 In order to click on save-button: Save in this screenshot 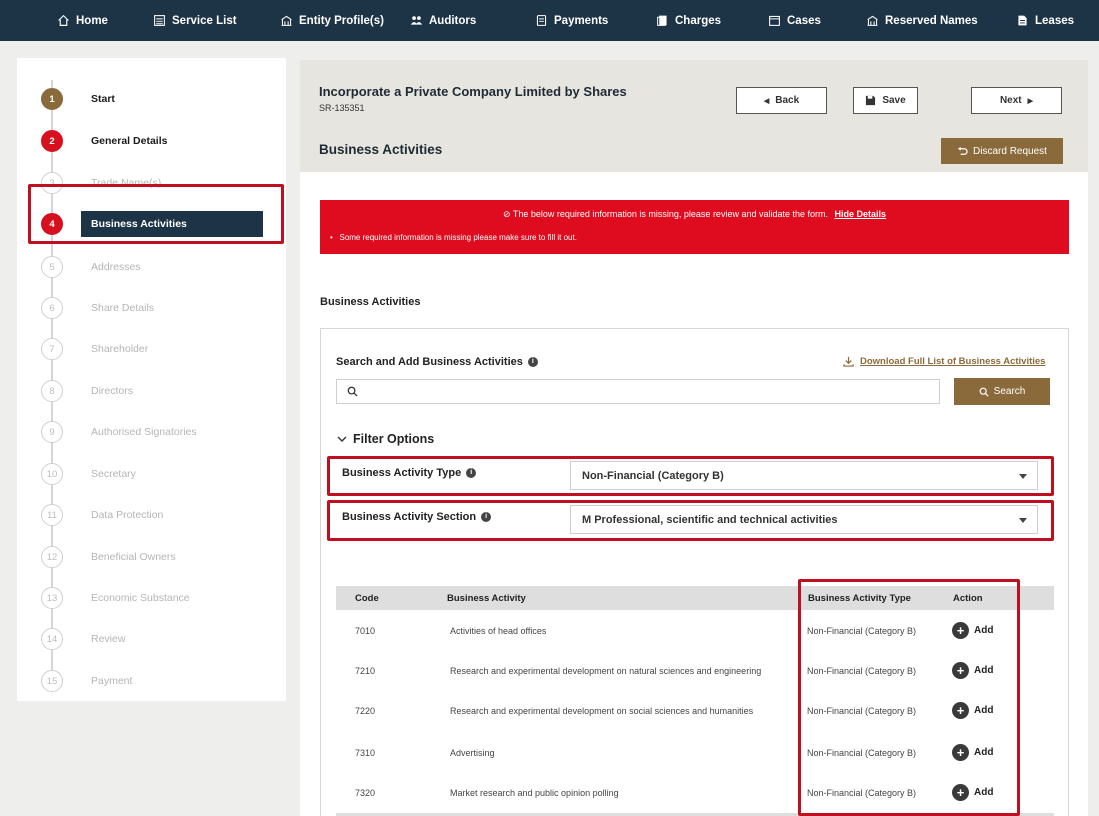, I will do `click(885, 100)`.